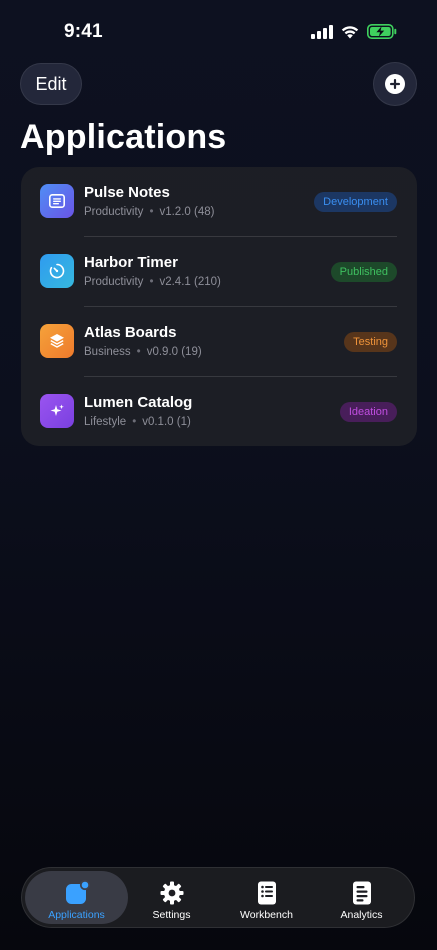  Describe the element at coordinates (322, 31) in the screenshot. I see `cellular-signal-icon` at that location.